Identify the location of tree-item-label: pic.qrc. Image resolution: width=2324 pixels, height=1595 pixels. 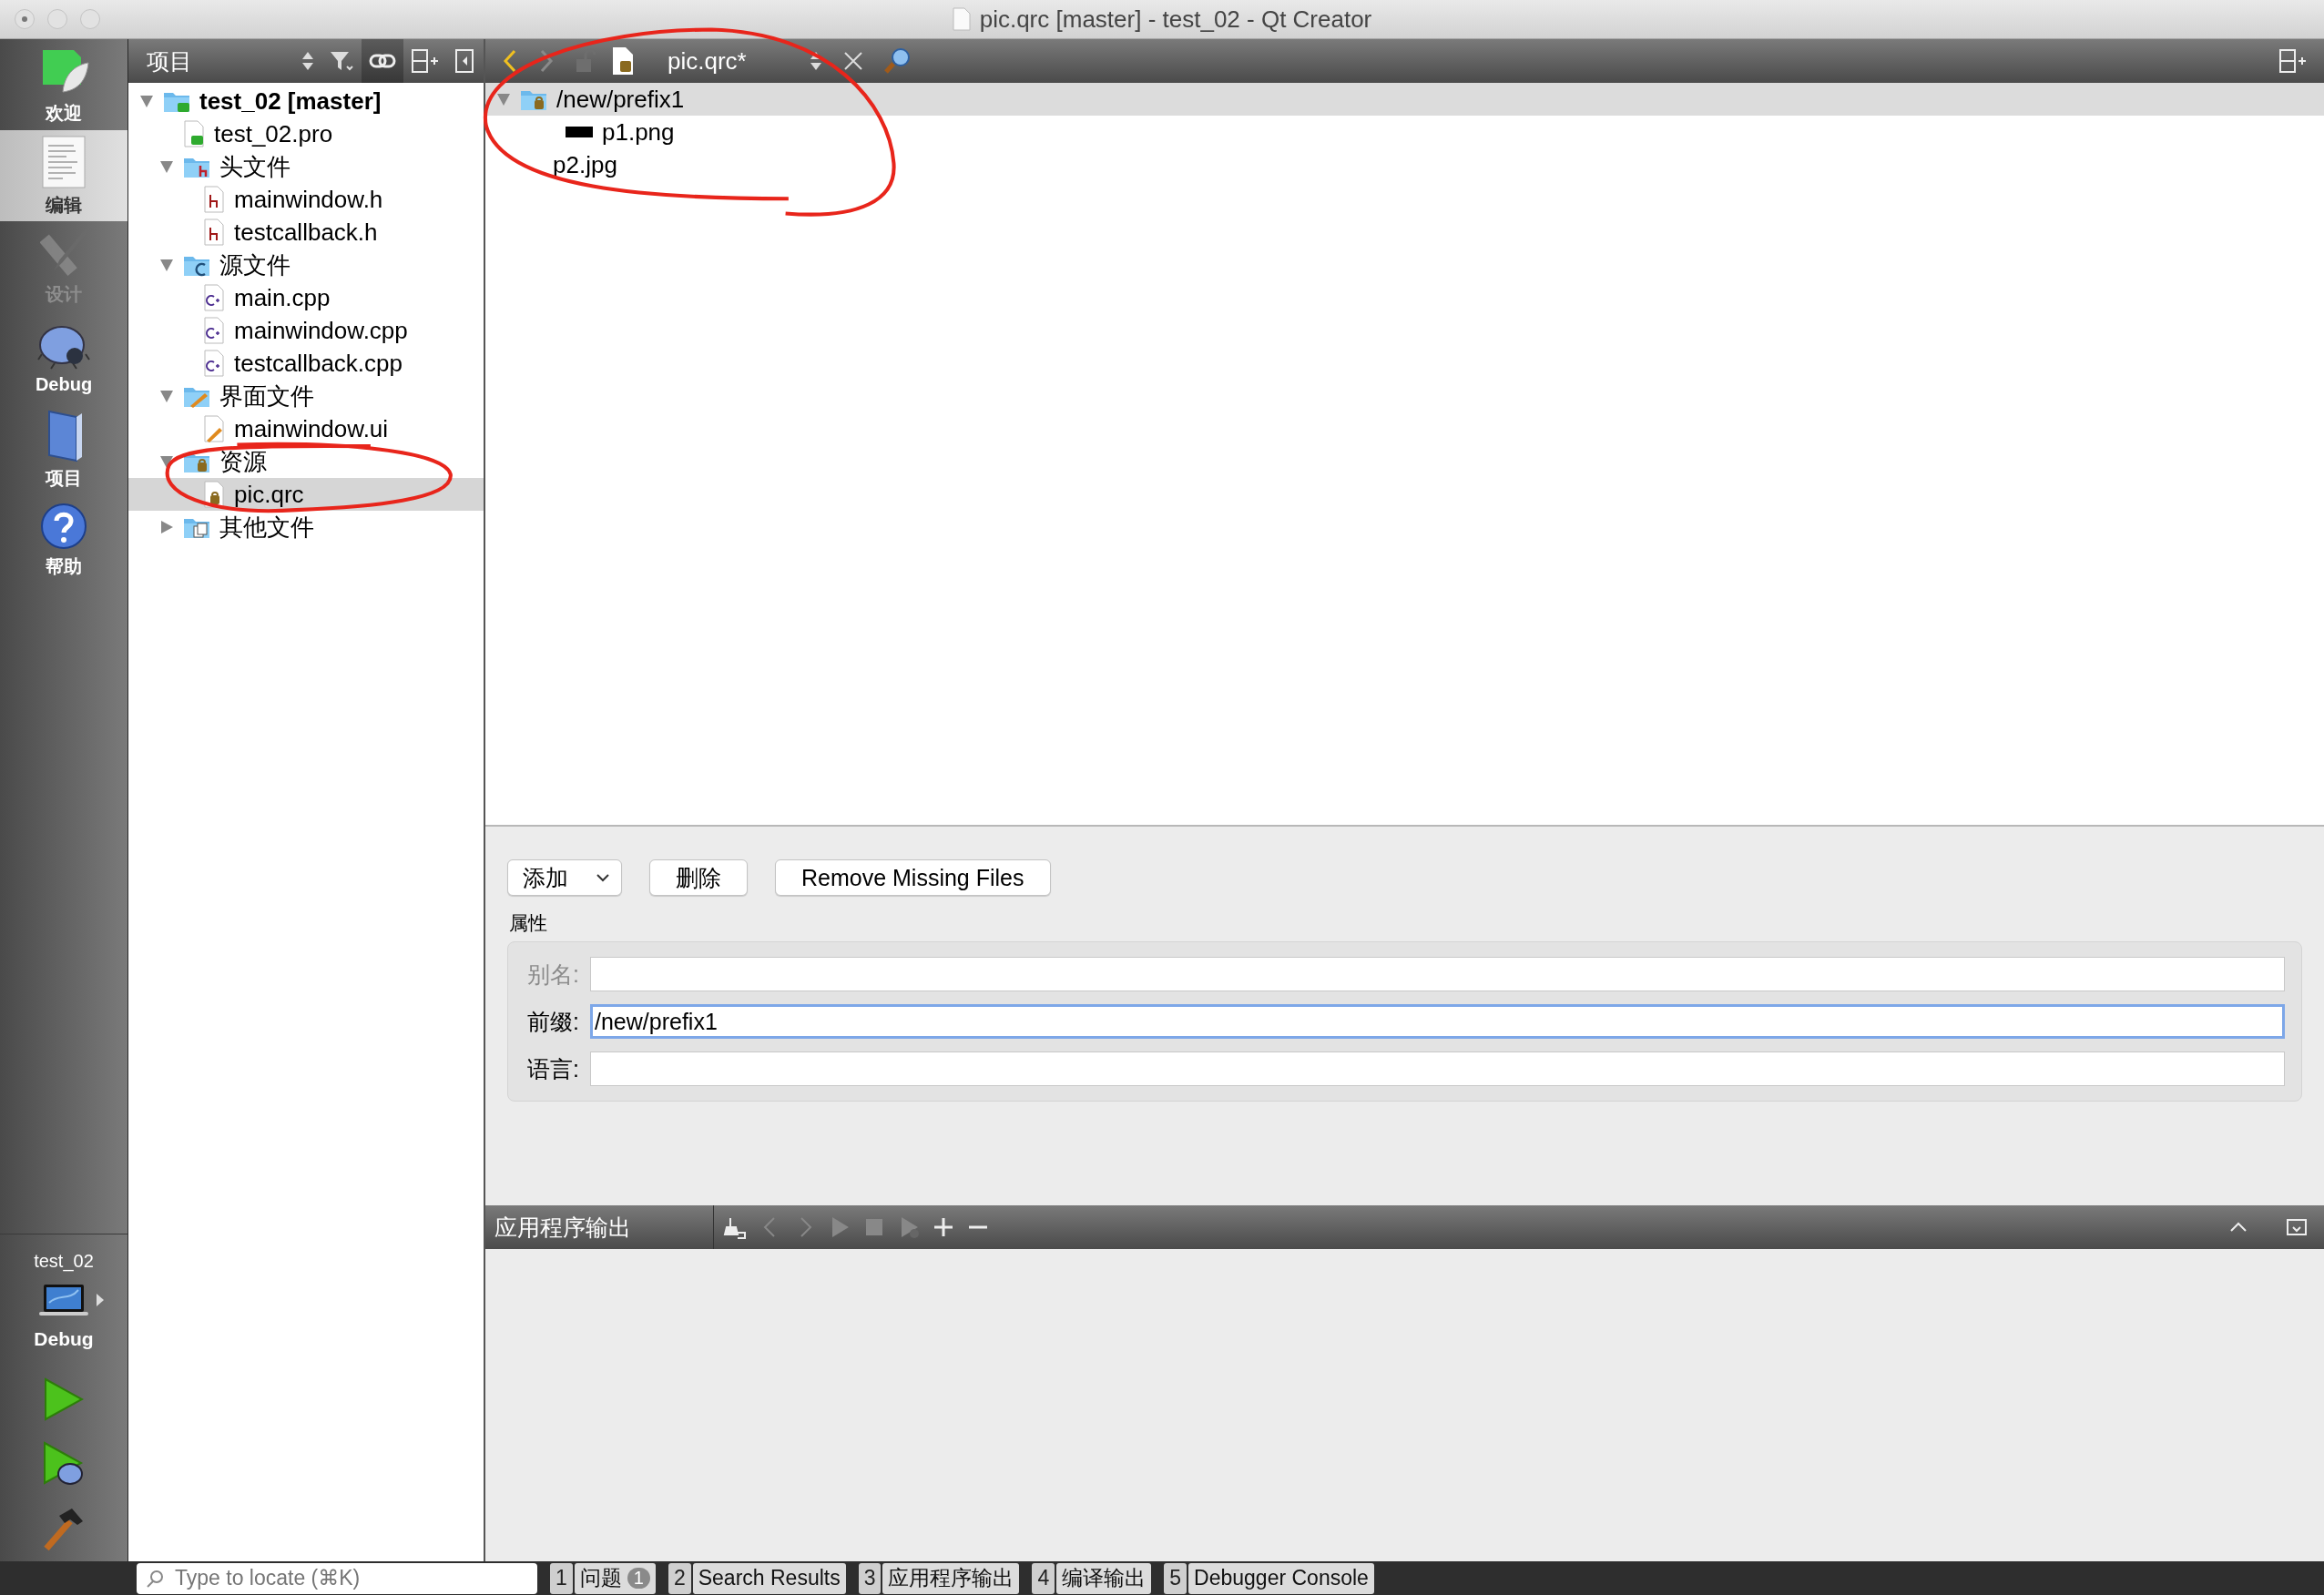
(269, 494).